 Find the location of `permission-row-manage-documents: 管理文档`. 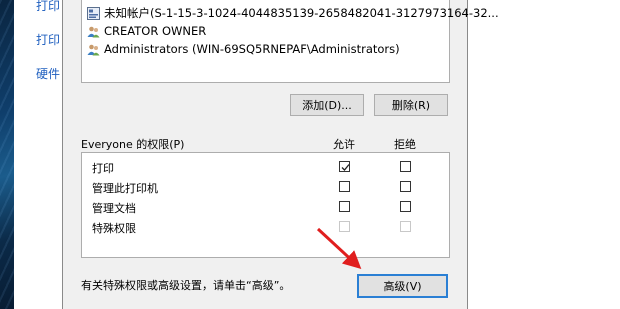

permission-row-manage-documents: 管理文档 is located at coordinates (265, 207).